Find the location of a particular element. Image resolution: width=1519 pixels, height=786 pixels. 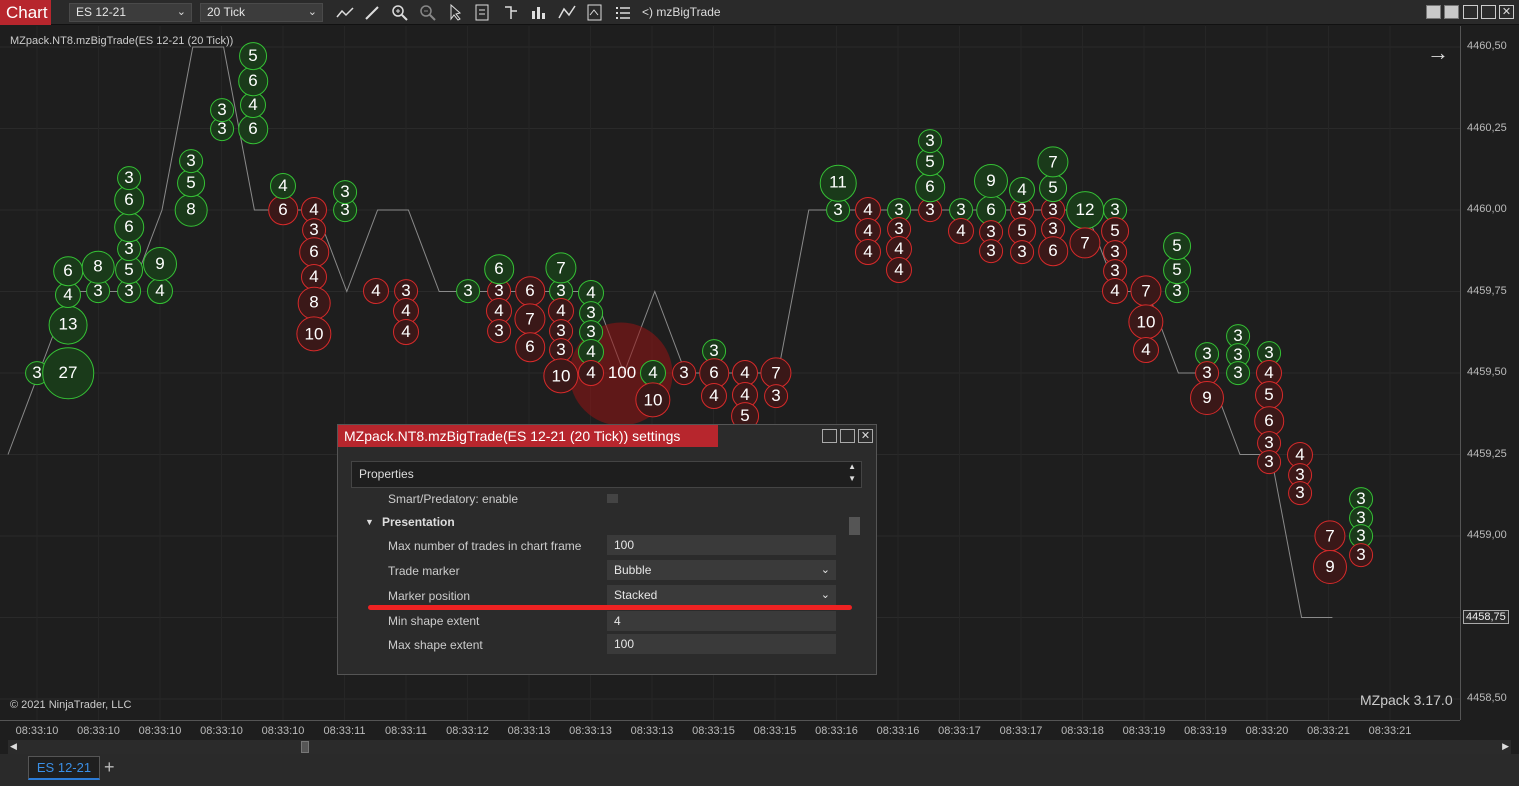

scroll-right-icon: ▶ is located at coordinates (1505, 746).